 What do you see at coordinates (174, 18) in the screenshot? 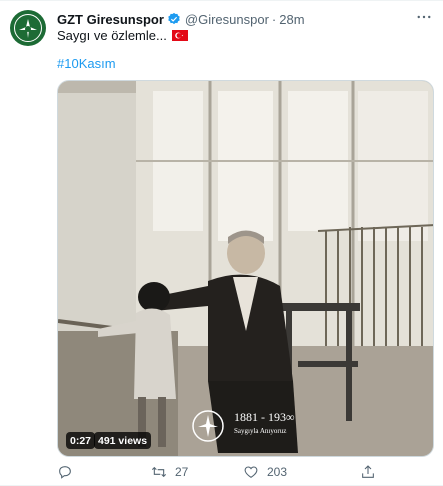
I see `verified-badge-icon` at bounding box center [174, 18].